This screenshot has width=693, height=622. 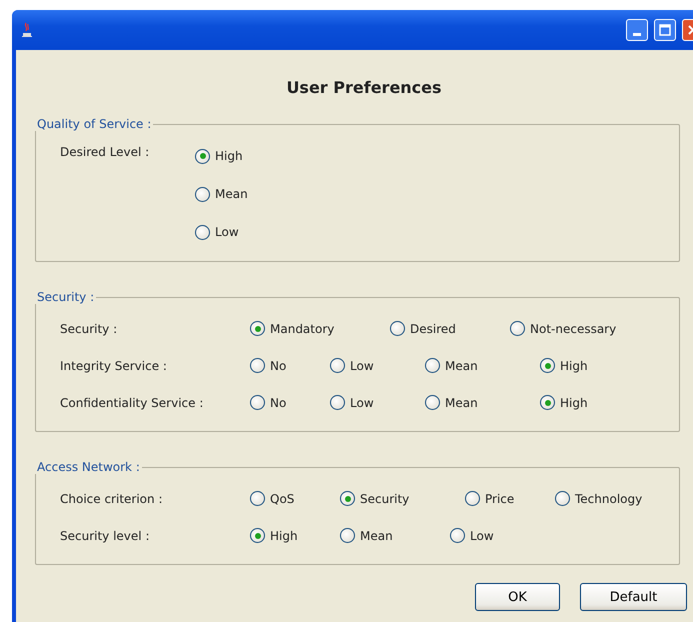 What do you see at coordinates (608, 499) in the screenshot?
I see `radio-label: Technology` at bounding box center [608, 499].